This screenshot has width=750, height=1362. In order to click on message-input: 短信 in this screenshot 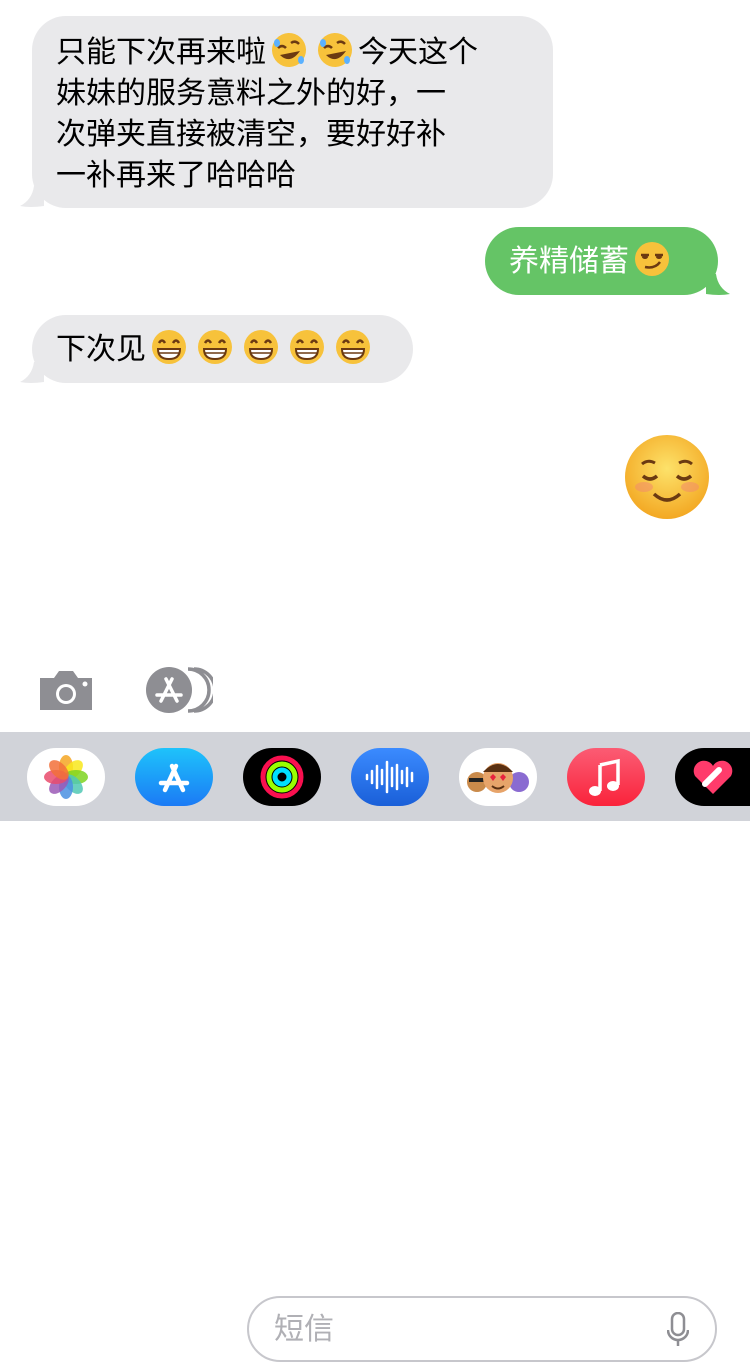, I will do `click(482, 1329)`.